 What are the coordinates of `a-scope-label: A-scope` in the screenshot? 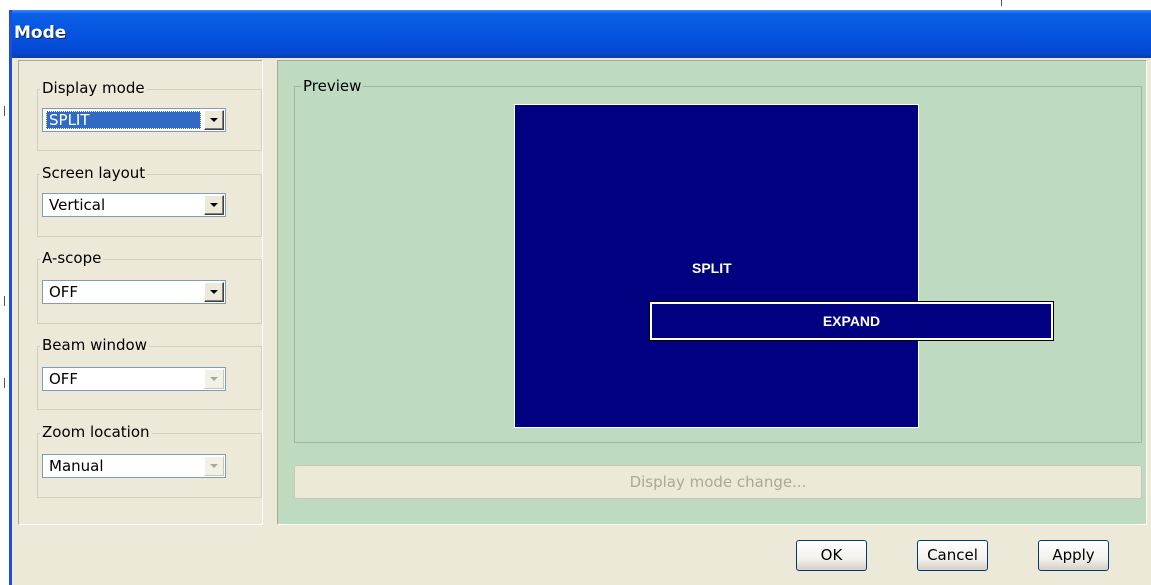 It's located at (72, 258).